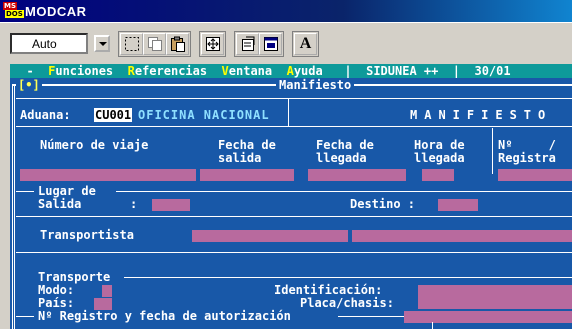 The image size is (572, 329). Describe the element at coordinates (94, 145) in the screenshot. I see `col-numero-viaje: Número de viaje` at that location.